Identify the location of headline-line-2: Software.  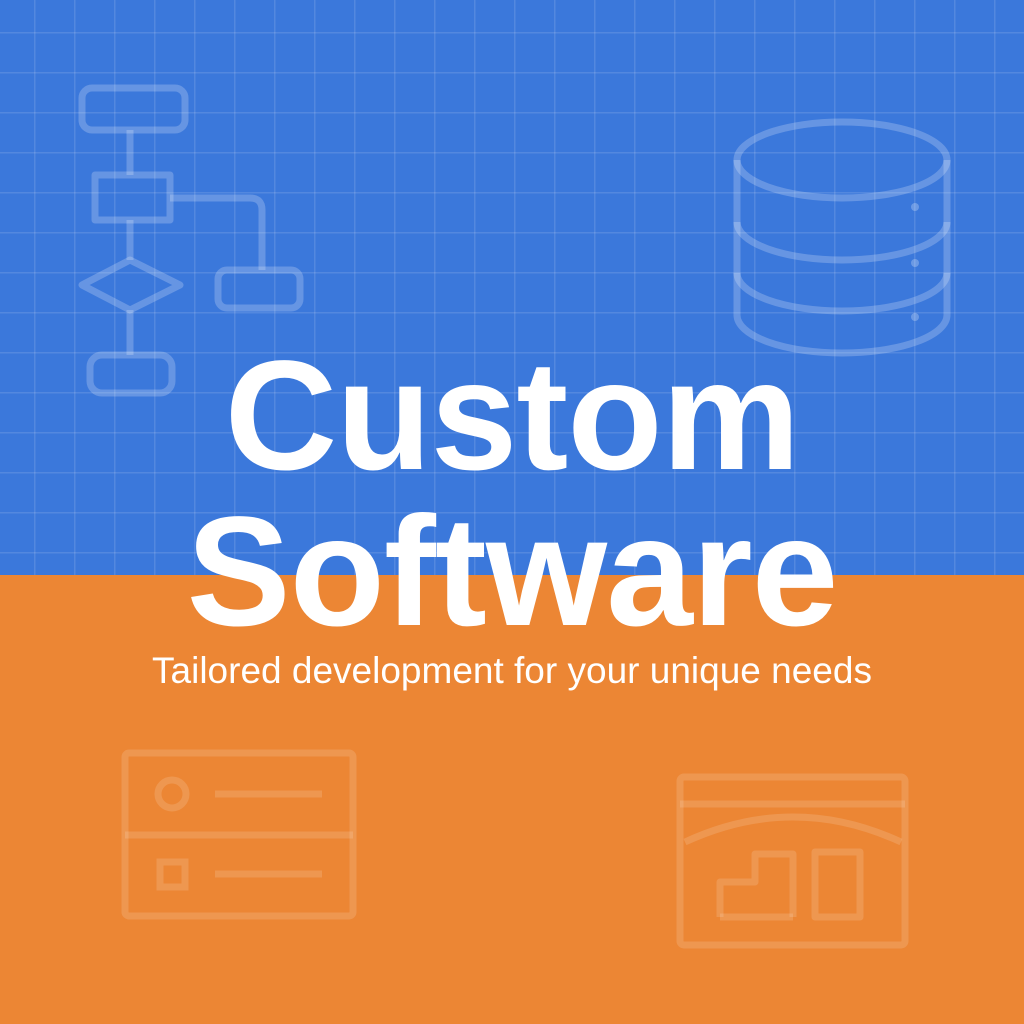
(512, 572).